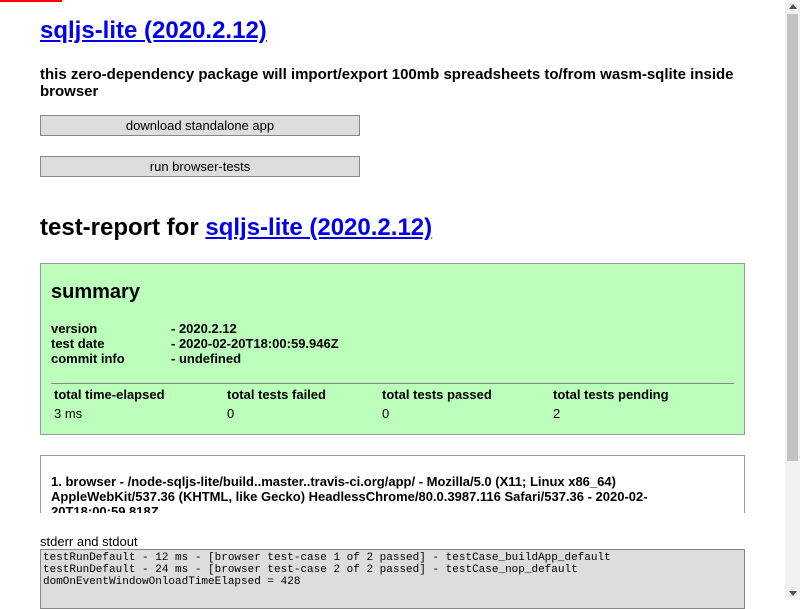 This screenshot has width=800, height=609. What do you see at coordinates (172, 582) in the screenshot?
I see `console-line: domOnEventWindowOnloadTimeElapsed = 428` at bounding box center [172, 582].